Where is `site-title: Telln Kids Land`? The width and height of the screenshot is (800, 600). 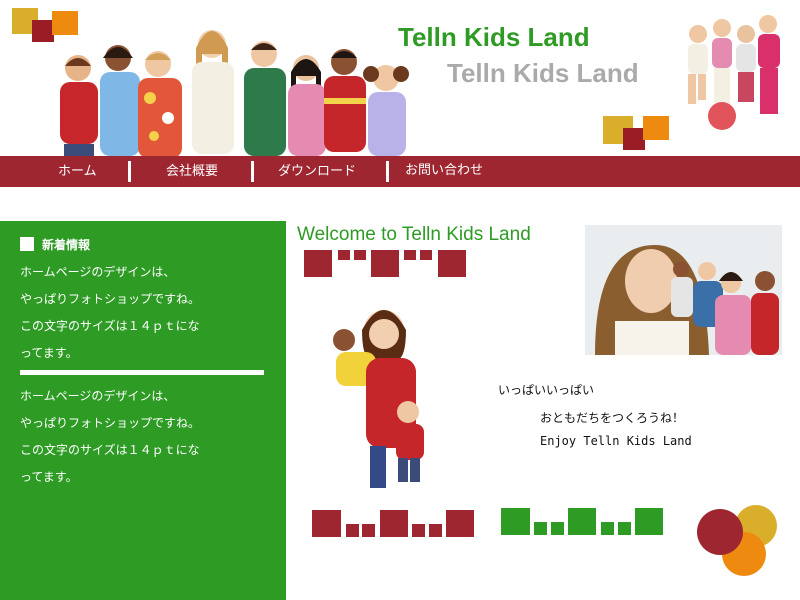
site-title: Telln Kids Land is located at coordinates (494, 37).